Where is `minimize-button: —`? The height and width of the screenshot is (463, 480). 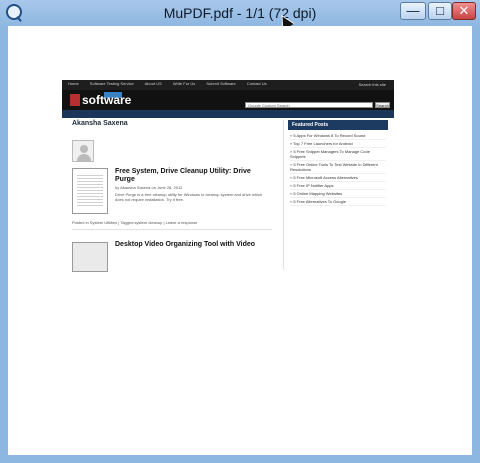 minimize-button: — is located at coordinates (413, 11).